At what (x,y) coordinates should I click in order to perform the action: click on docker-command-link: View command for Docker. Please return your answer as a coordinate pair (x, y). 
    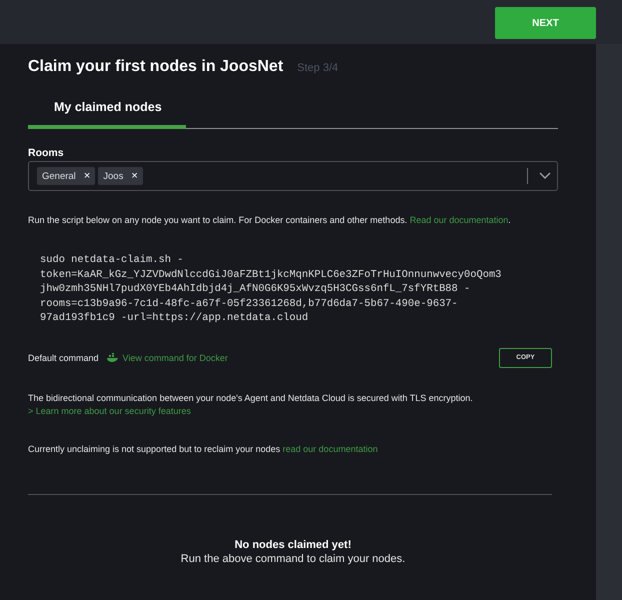
    Looking at the image, I should click on (175, 357).